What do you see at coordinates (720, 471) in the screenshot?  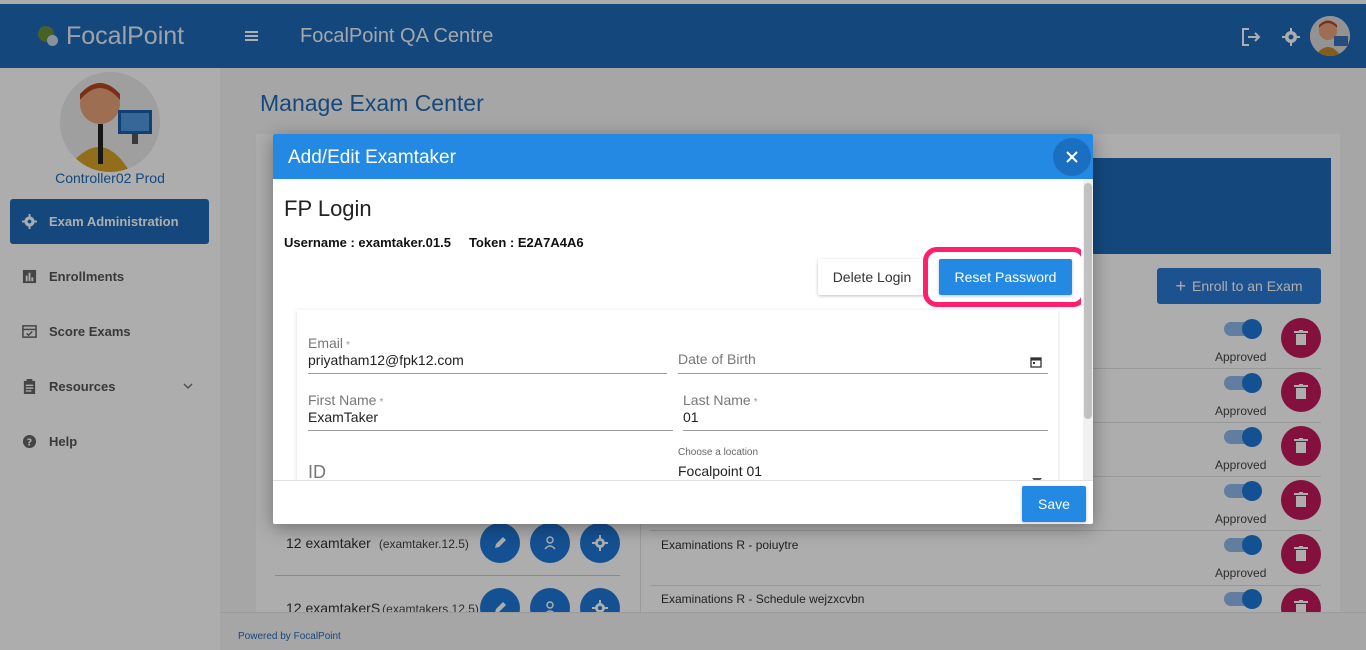 I see `location-value: Focalpoint 01` at bounding box center [720, 471].